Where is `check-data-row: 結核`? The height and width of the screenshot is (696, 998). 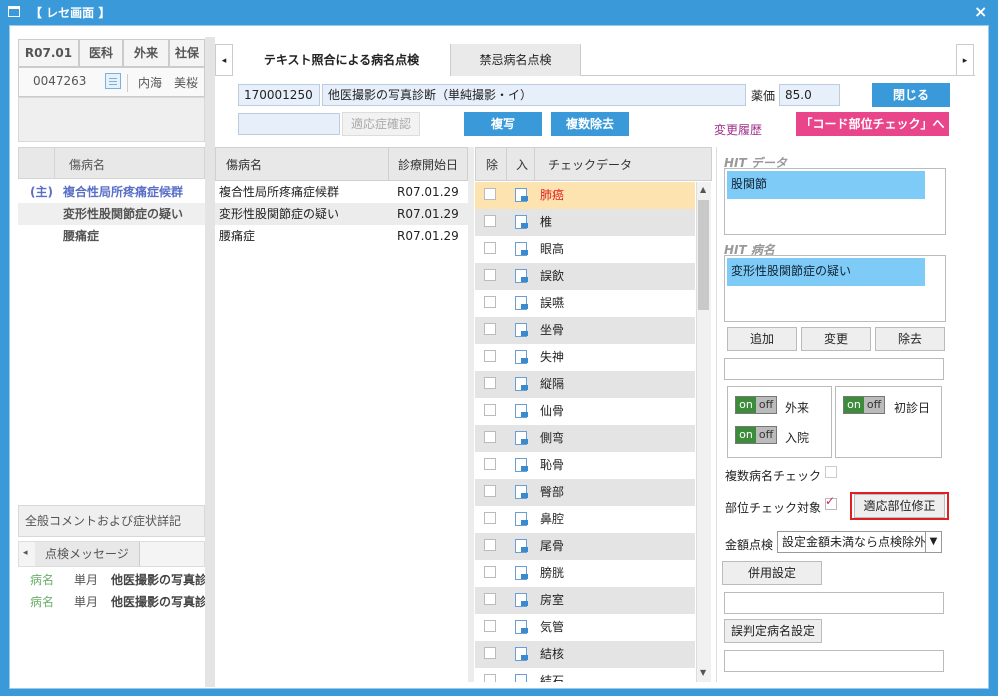 check-data-row: 結核 is located at coordinates (585, 654).